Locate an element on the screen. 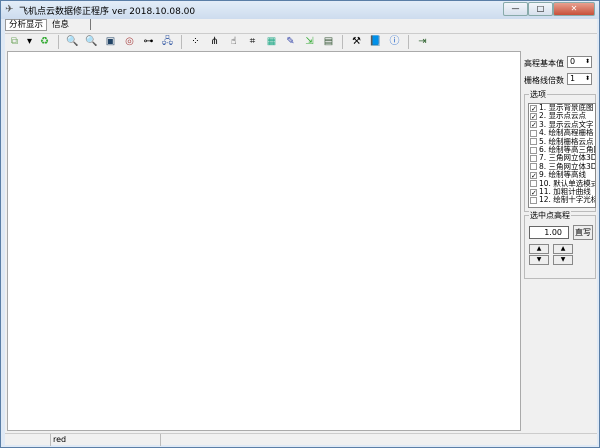  option-item: 12. 绘制十字光标 is located at coordinates (562, 200).